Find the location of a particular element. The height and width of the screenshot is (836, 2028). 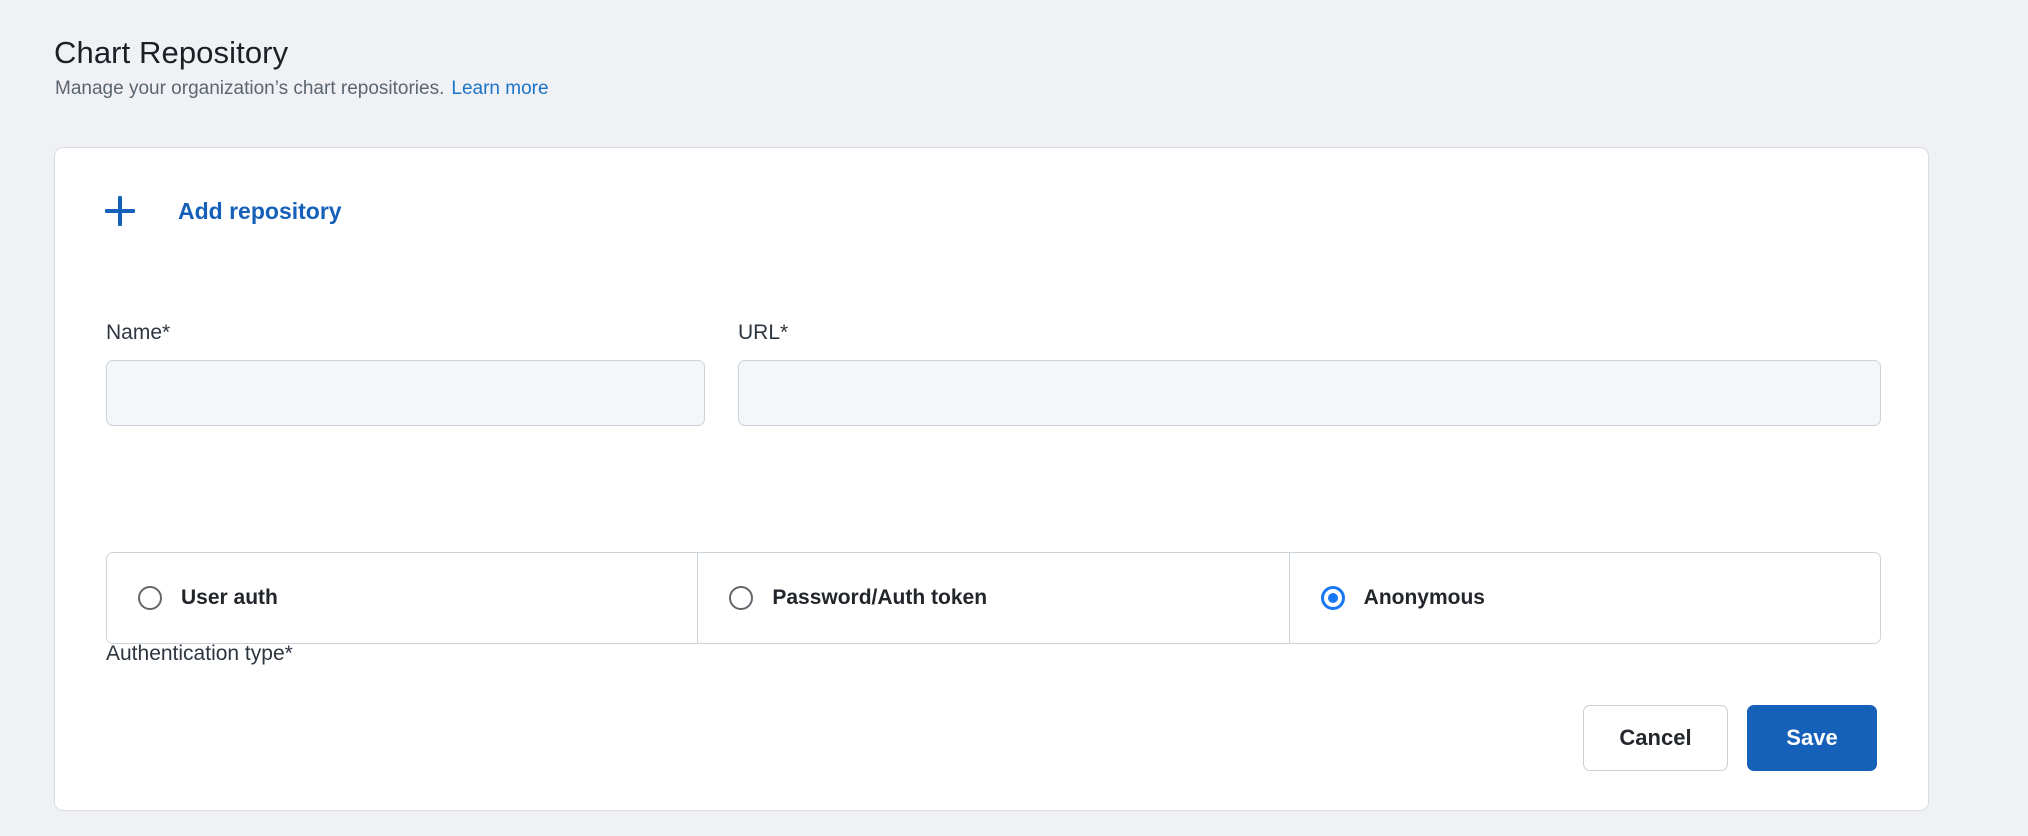

auth-option-password-auth-token: Password/Auth token is located at coordinates (993, 598).